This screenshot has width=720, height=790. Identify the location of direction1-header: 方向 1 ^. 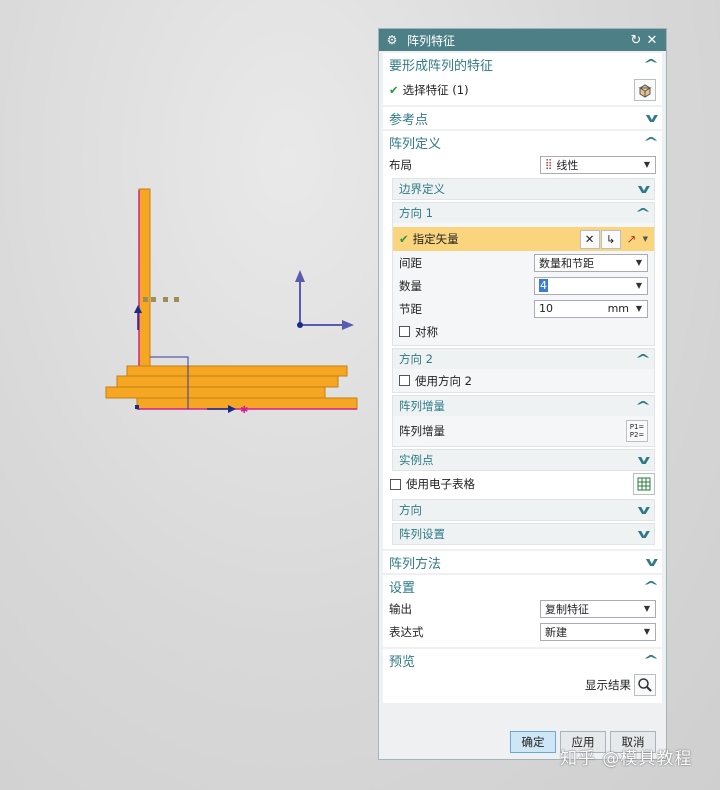
(523, 213).